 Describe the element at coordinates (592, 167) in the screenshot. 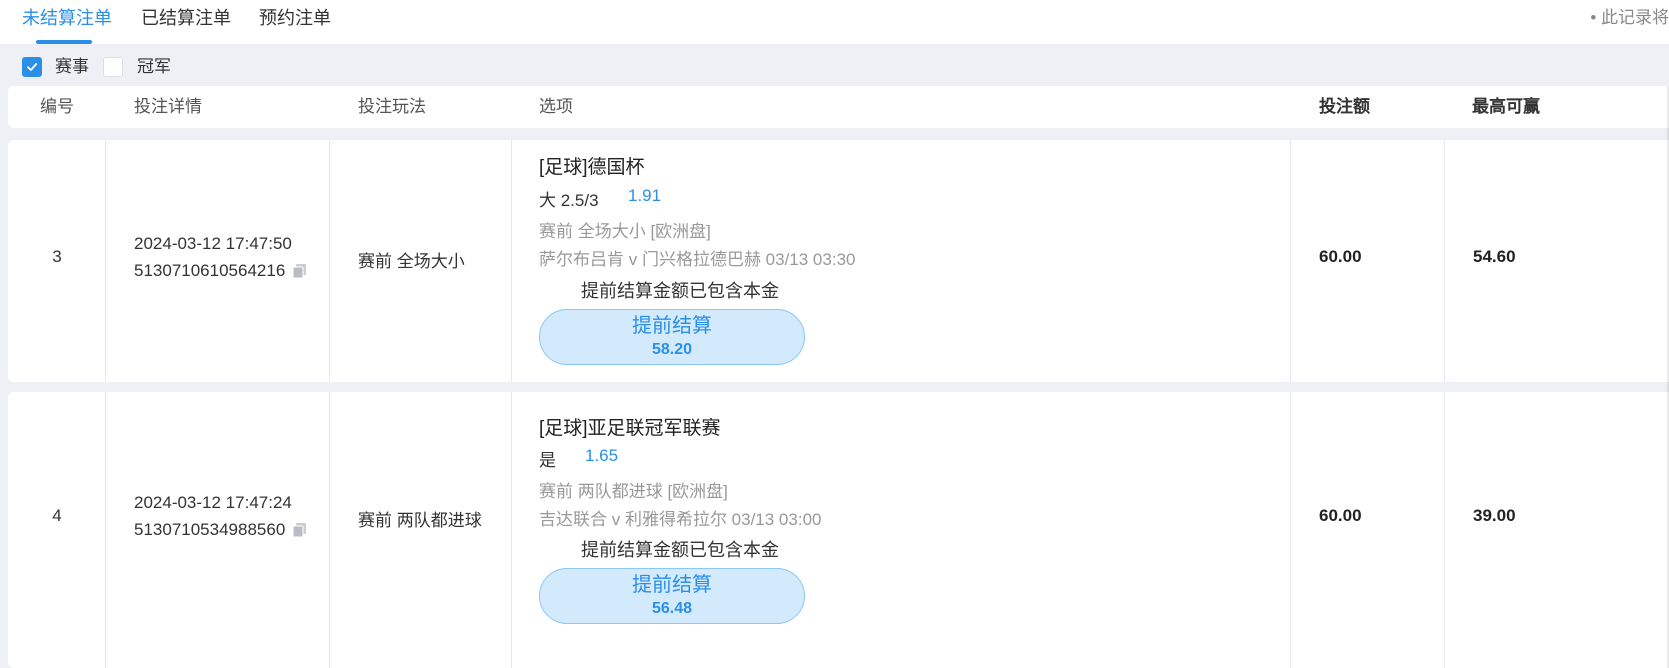

I see `league-name: [足球]德国杯` at that location.